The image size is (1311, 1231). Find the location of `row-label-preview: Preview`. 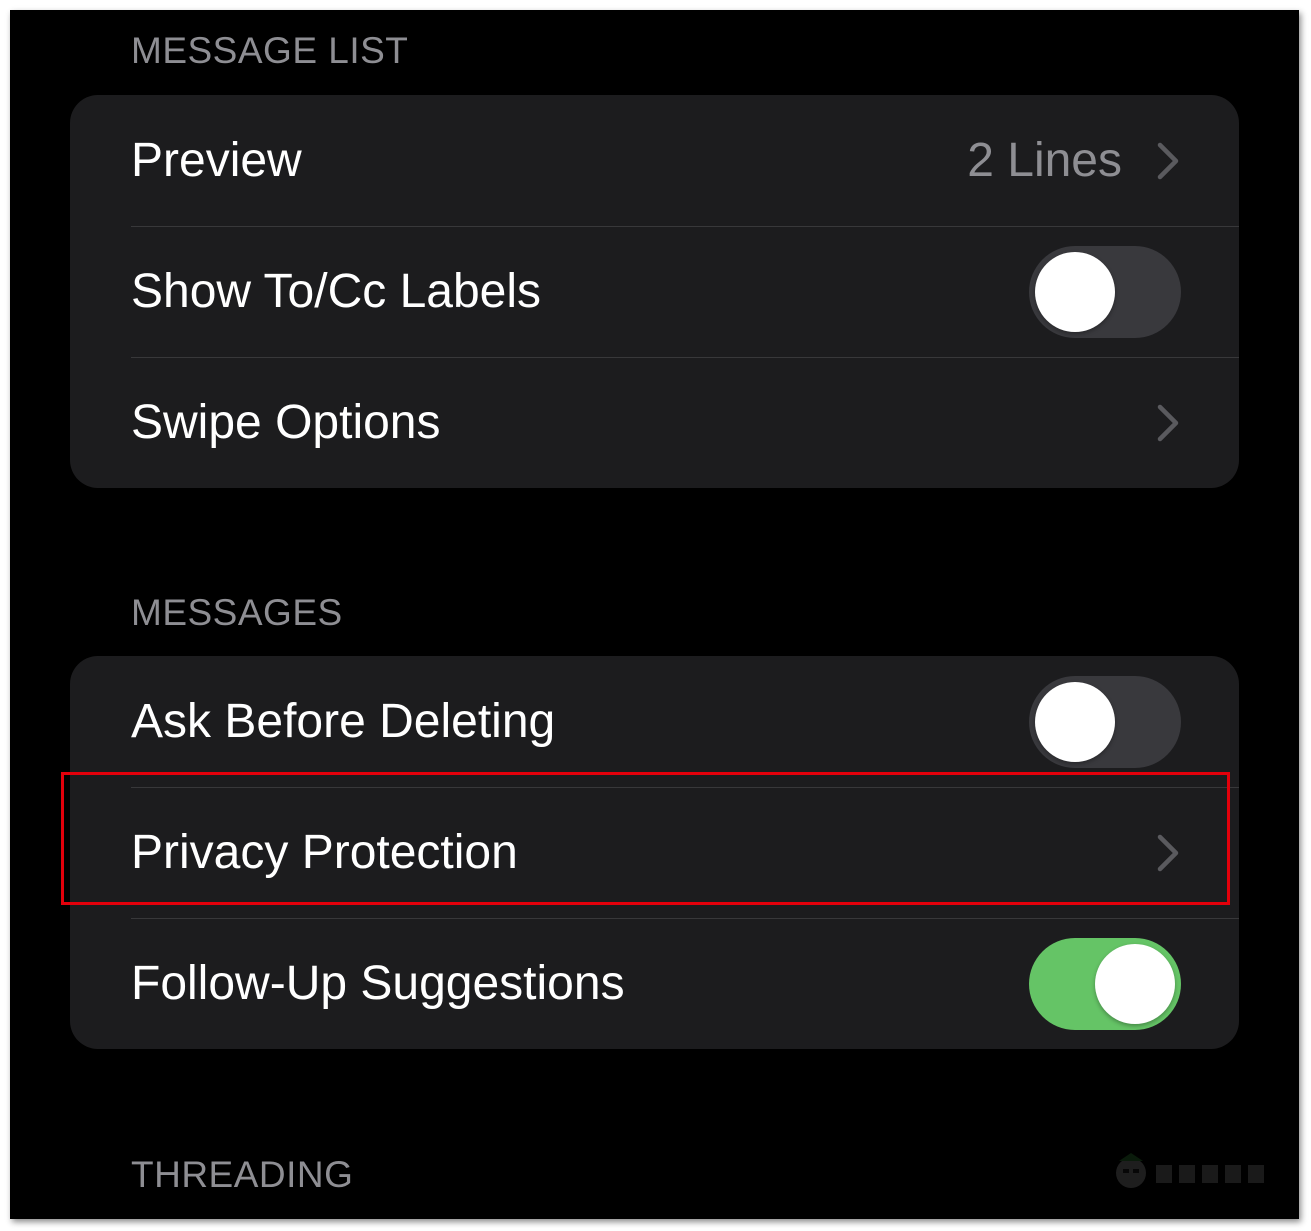

row-label-preview: Preview is located at coordinates (216, 160).